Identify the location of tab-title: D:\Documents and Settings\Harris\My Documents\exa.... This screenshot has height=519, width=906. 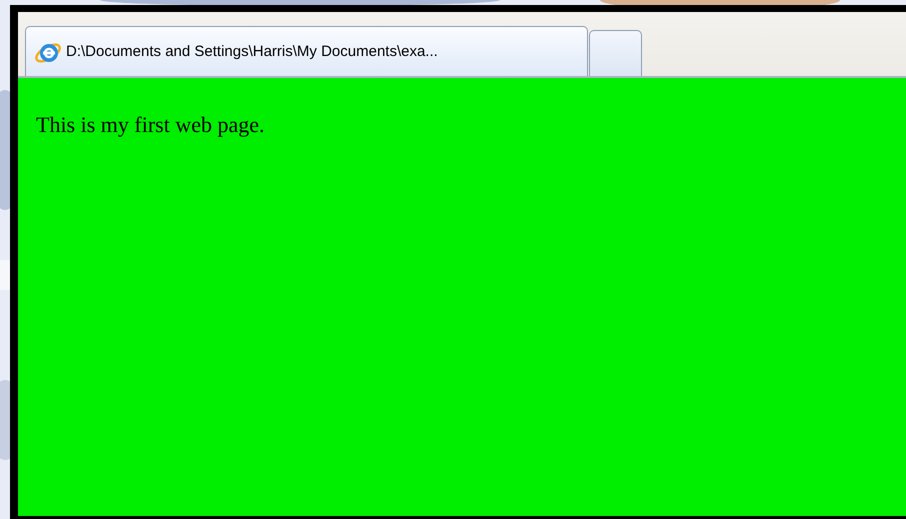
(252, 51).